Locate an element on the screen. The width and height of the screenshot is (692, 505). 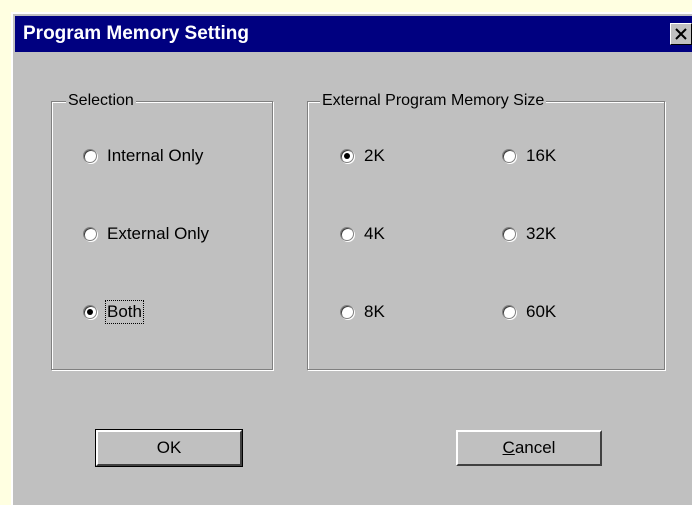
close-icon is located at coordinates (681, 34).